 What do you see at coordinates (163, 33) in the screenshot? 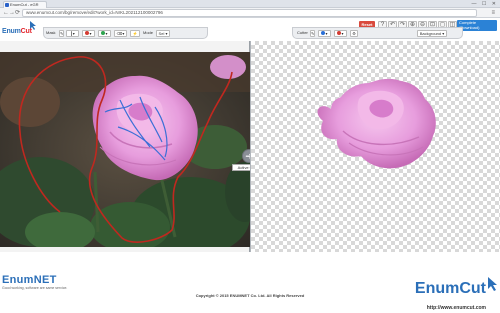
I see `mode-select: Sel ▾` at bounding box center [163, 33].